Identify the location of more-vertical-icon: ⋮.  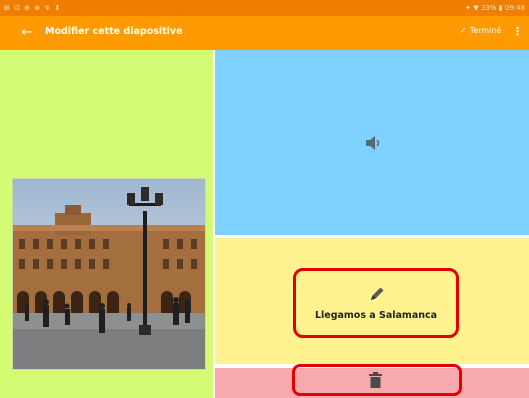
(517, 31).